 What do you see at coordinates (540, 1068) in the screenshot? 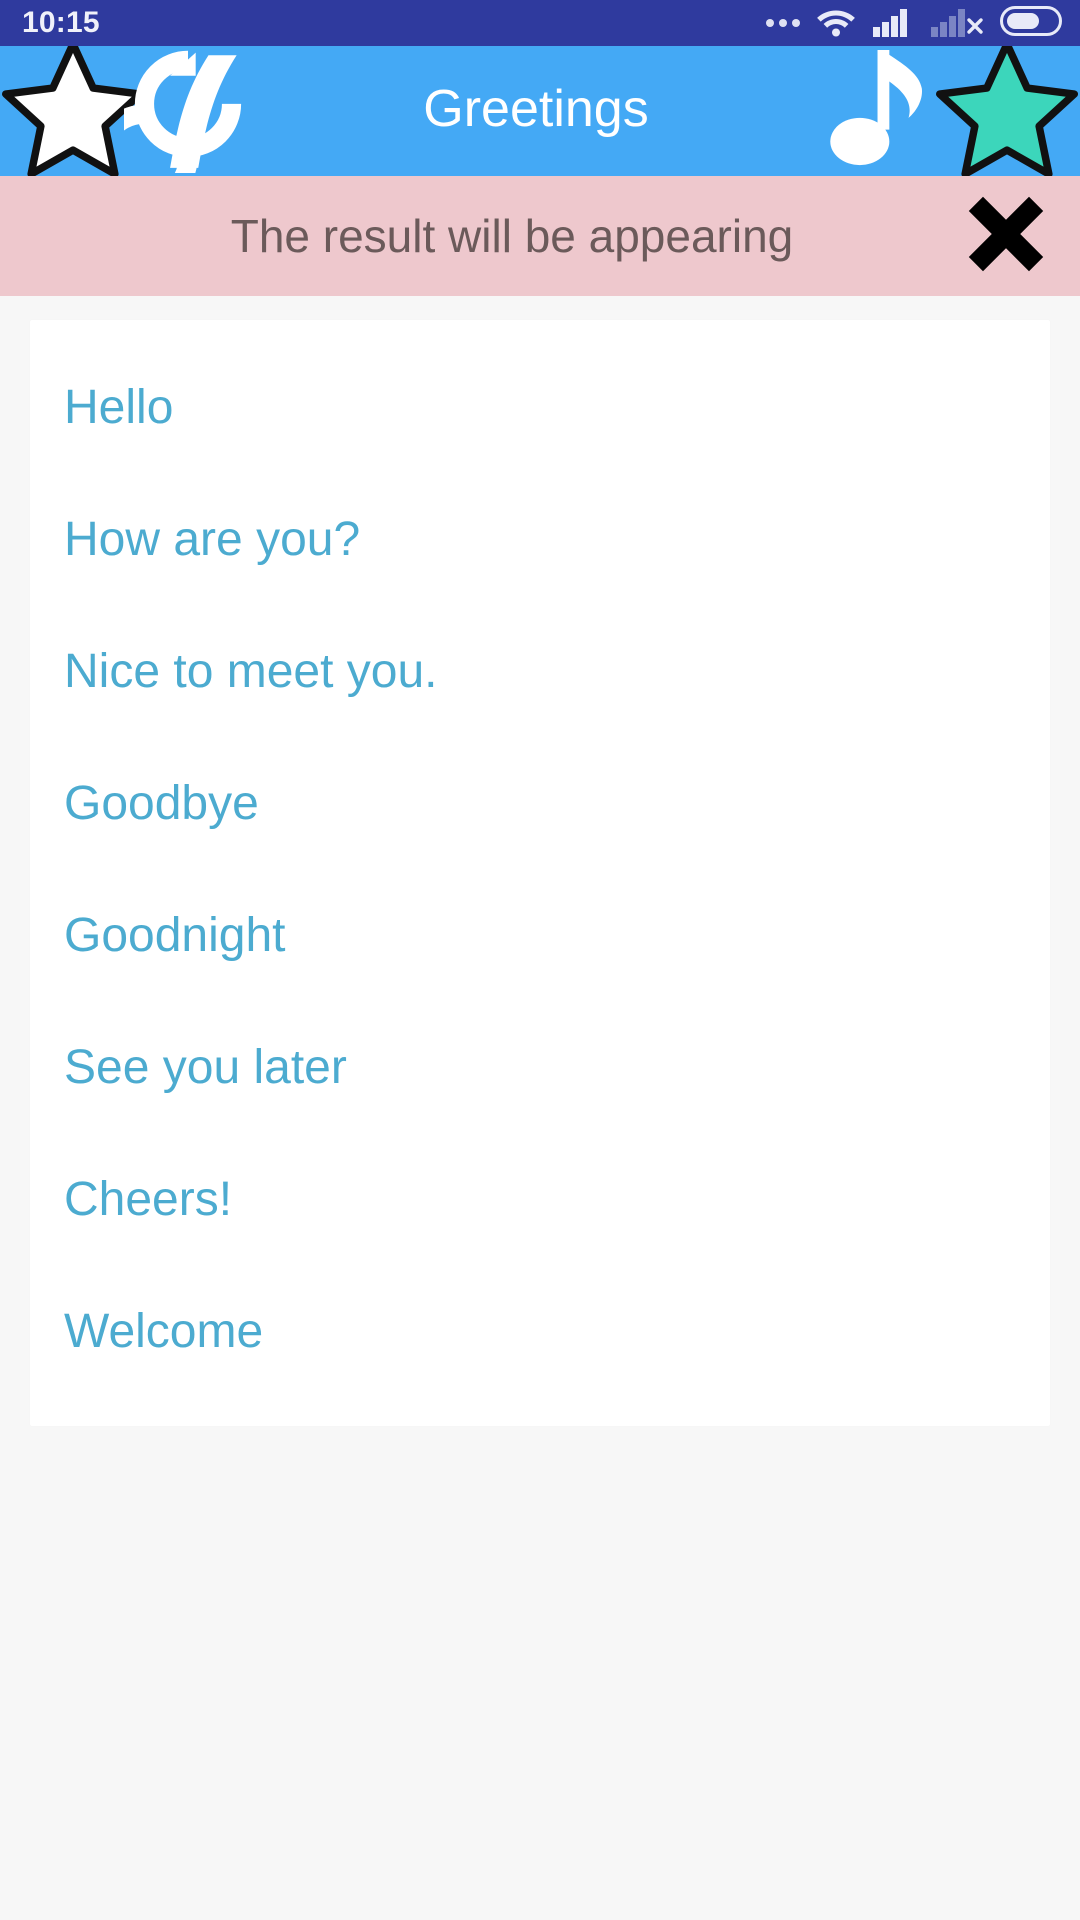
I see `list-item: See you later` at bounding box center [540, 1068].